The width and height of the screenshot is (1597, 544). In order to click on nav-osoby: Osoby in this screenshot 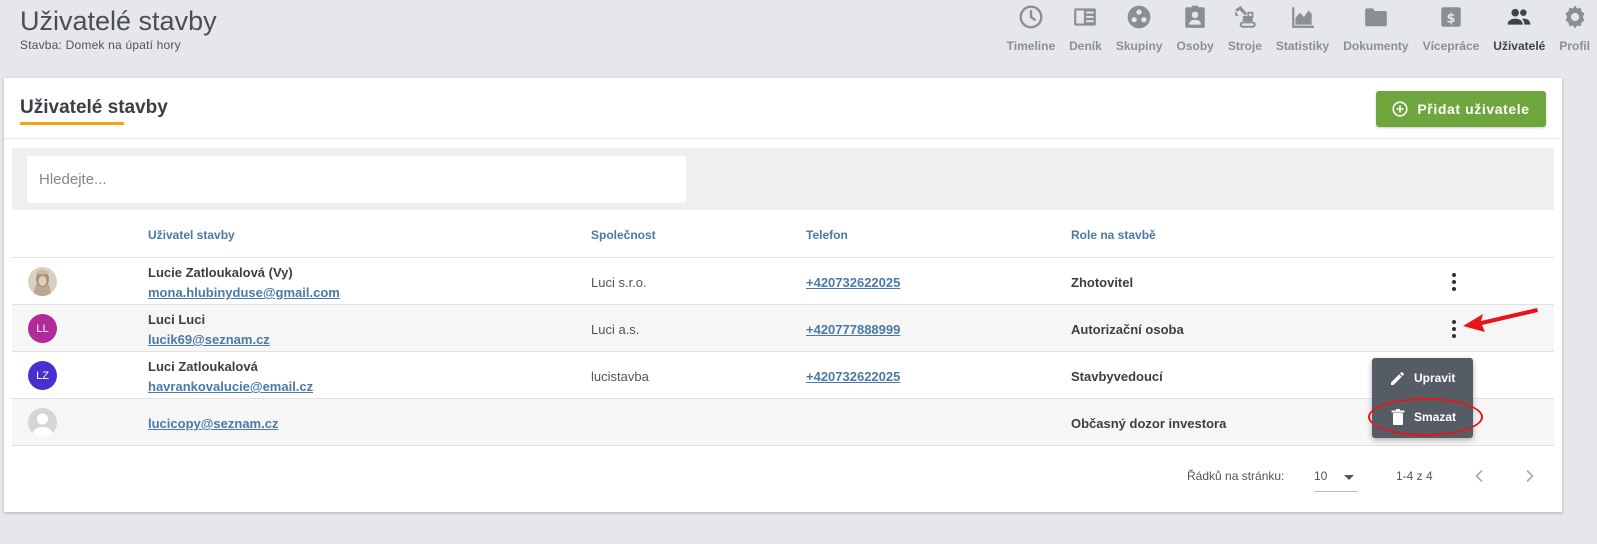, I will do `click(1195, 31)`.